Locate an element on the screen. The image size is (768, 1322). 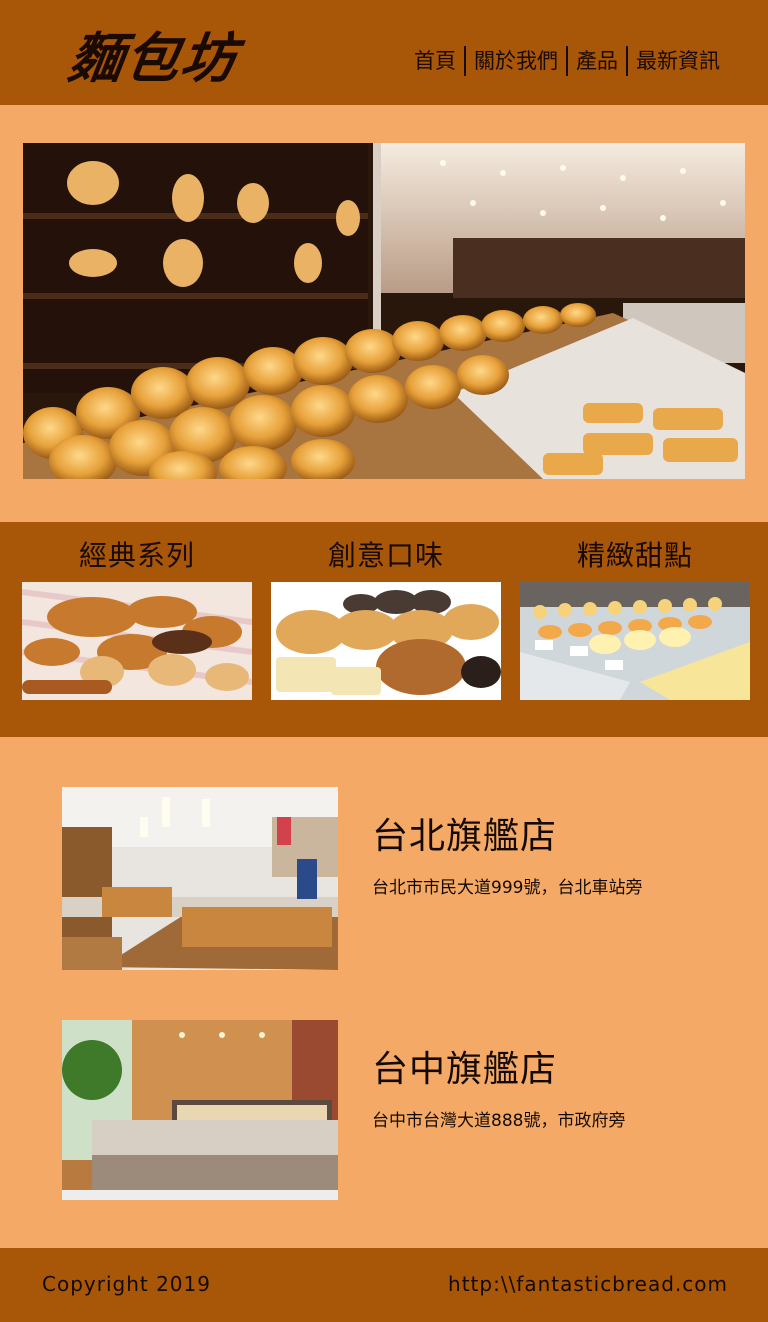
store-address: 台中市台灣大道888號，市政府旁 is located at coordinates (499, 1121).